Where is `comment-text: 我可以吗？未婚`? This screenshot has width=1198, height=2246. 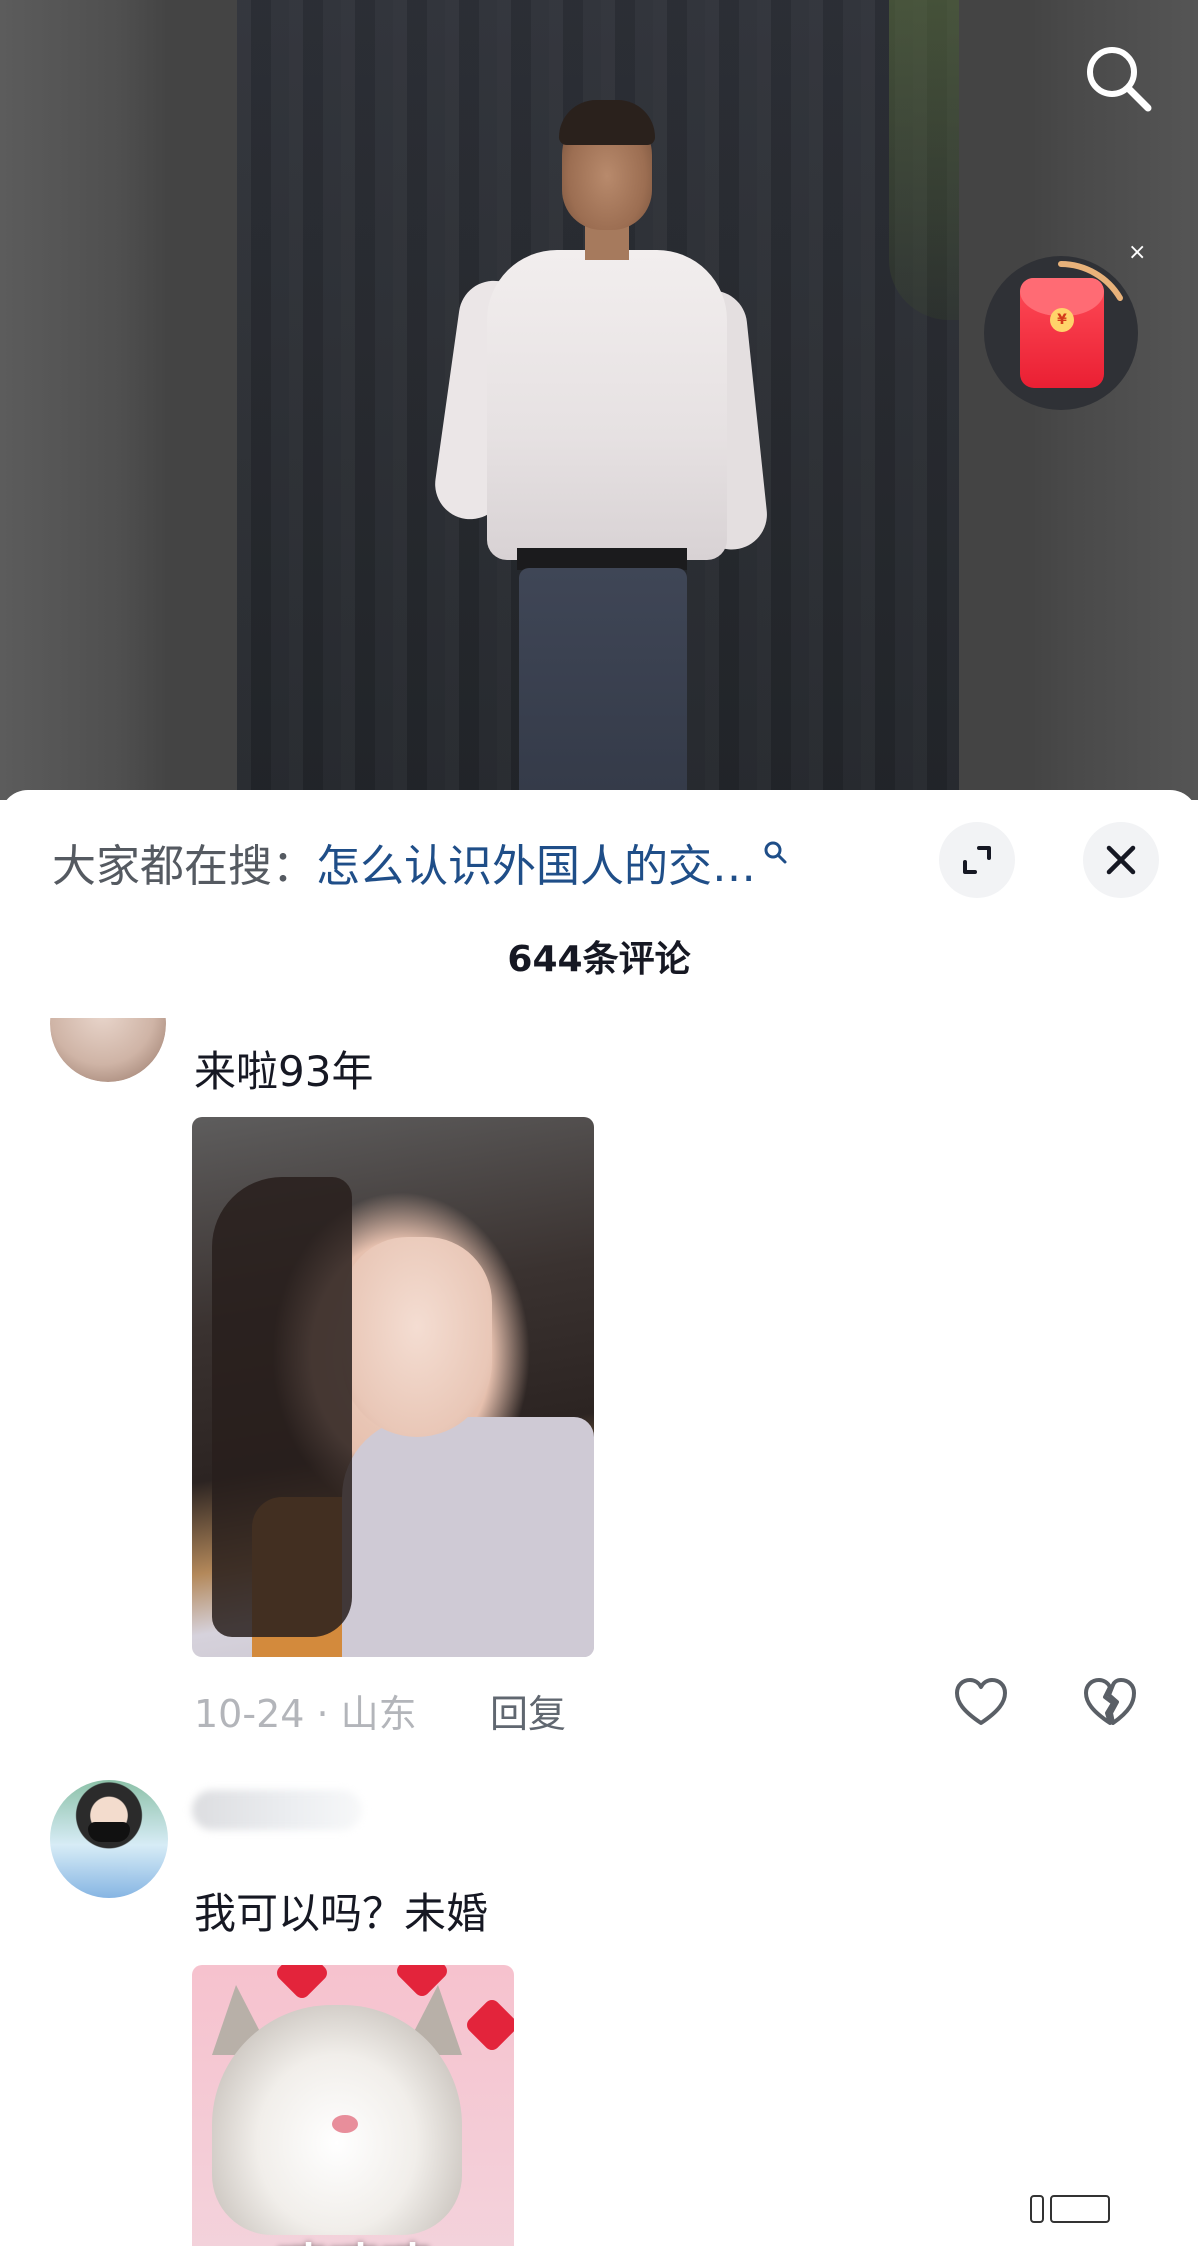
comment-text: 我可以吗？未婚 is located at coordinates (341, 1913).